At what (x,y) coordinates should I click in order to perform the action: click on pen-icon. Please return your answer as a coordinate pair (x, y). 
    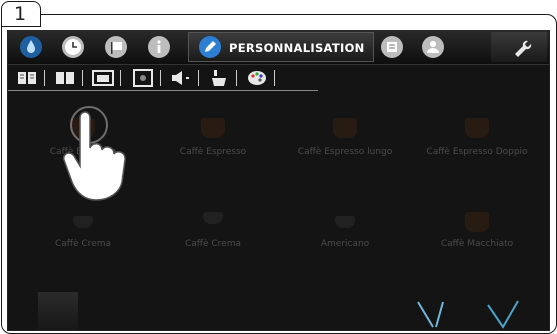
    Looking at the image, I should click on (210, 47).